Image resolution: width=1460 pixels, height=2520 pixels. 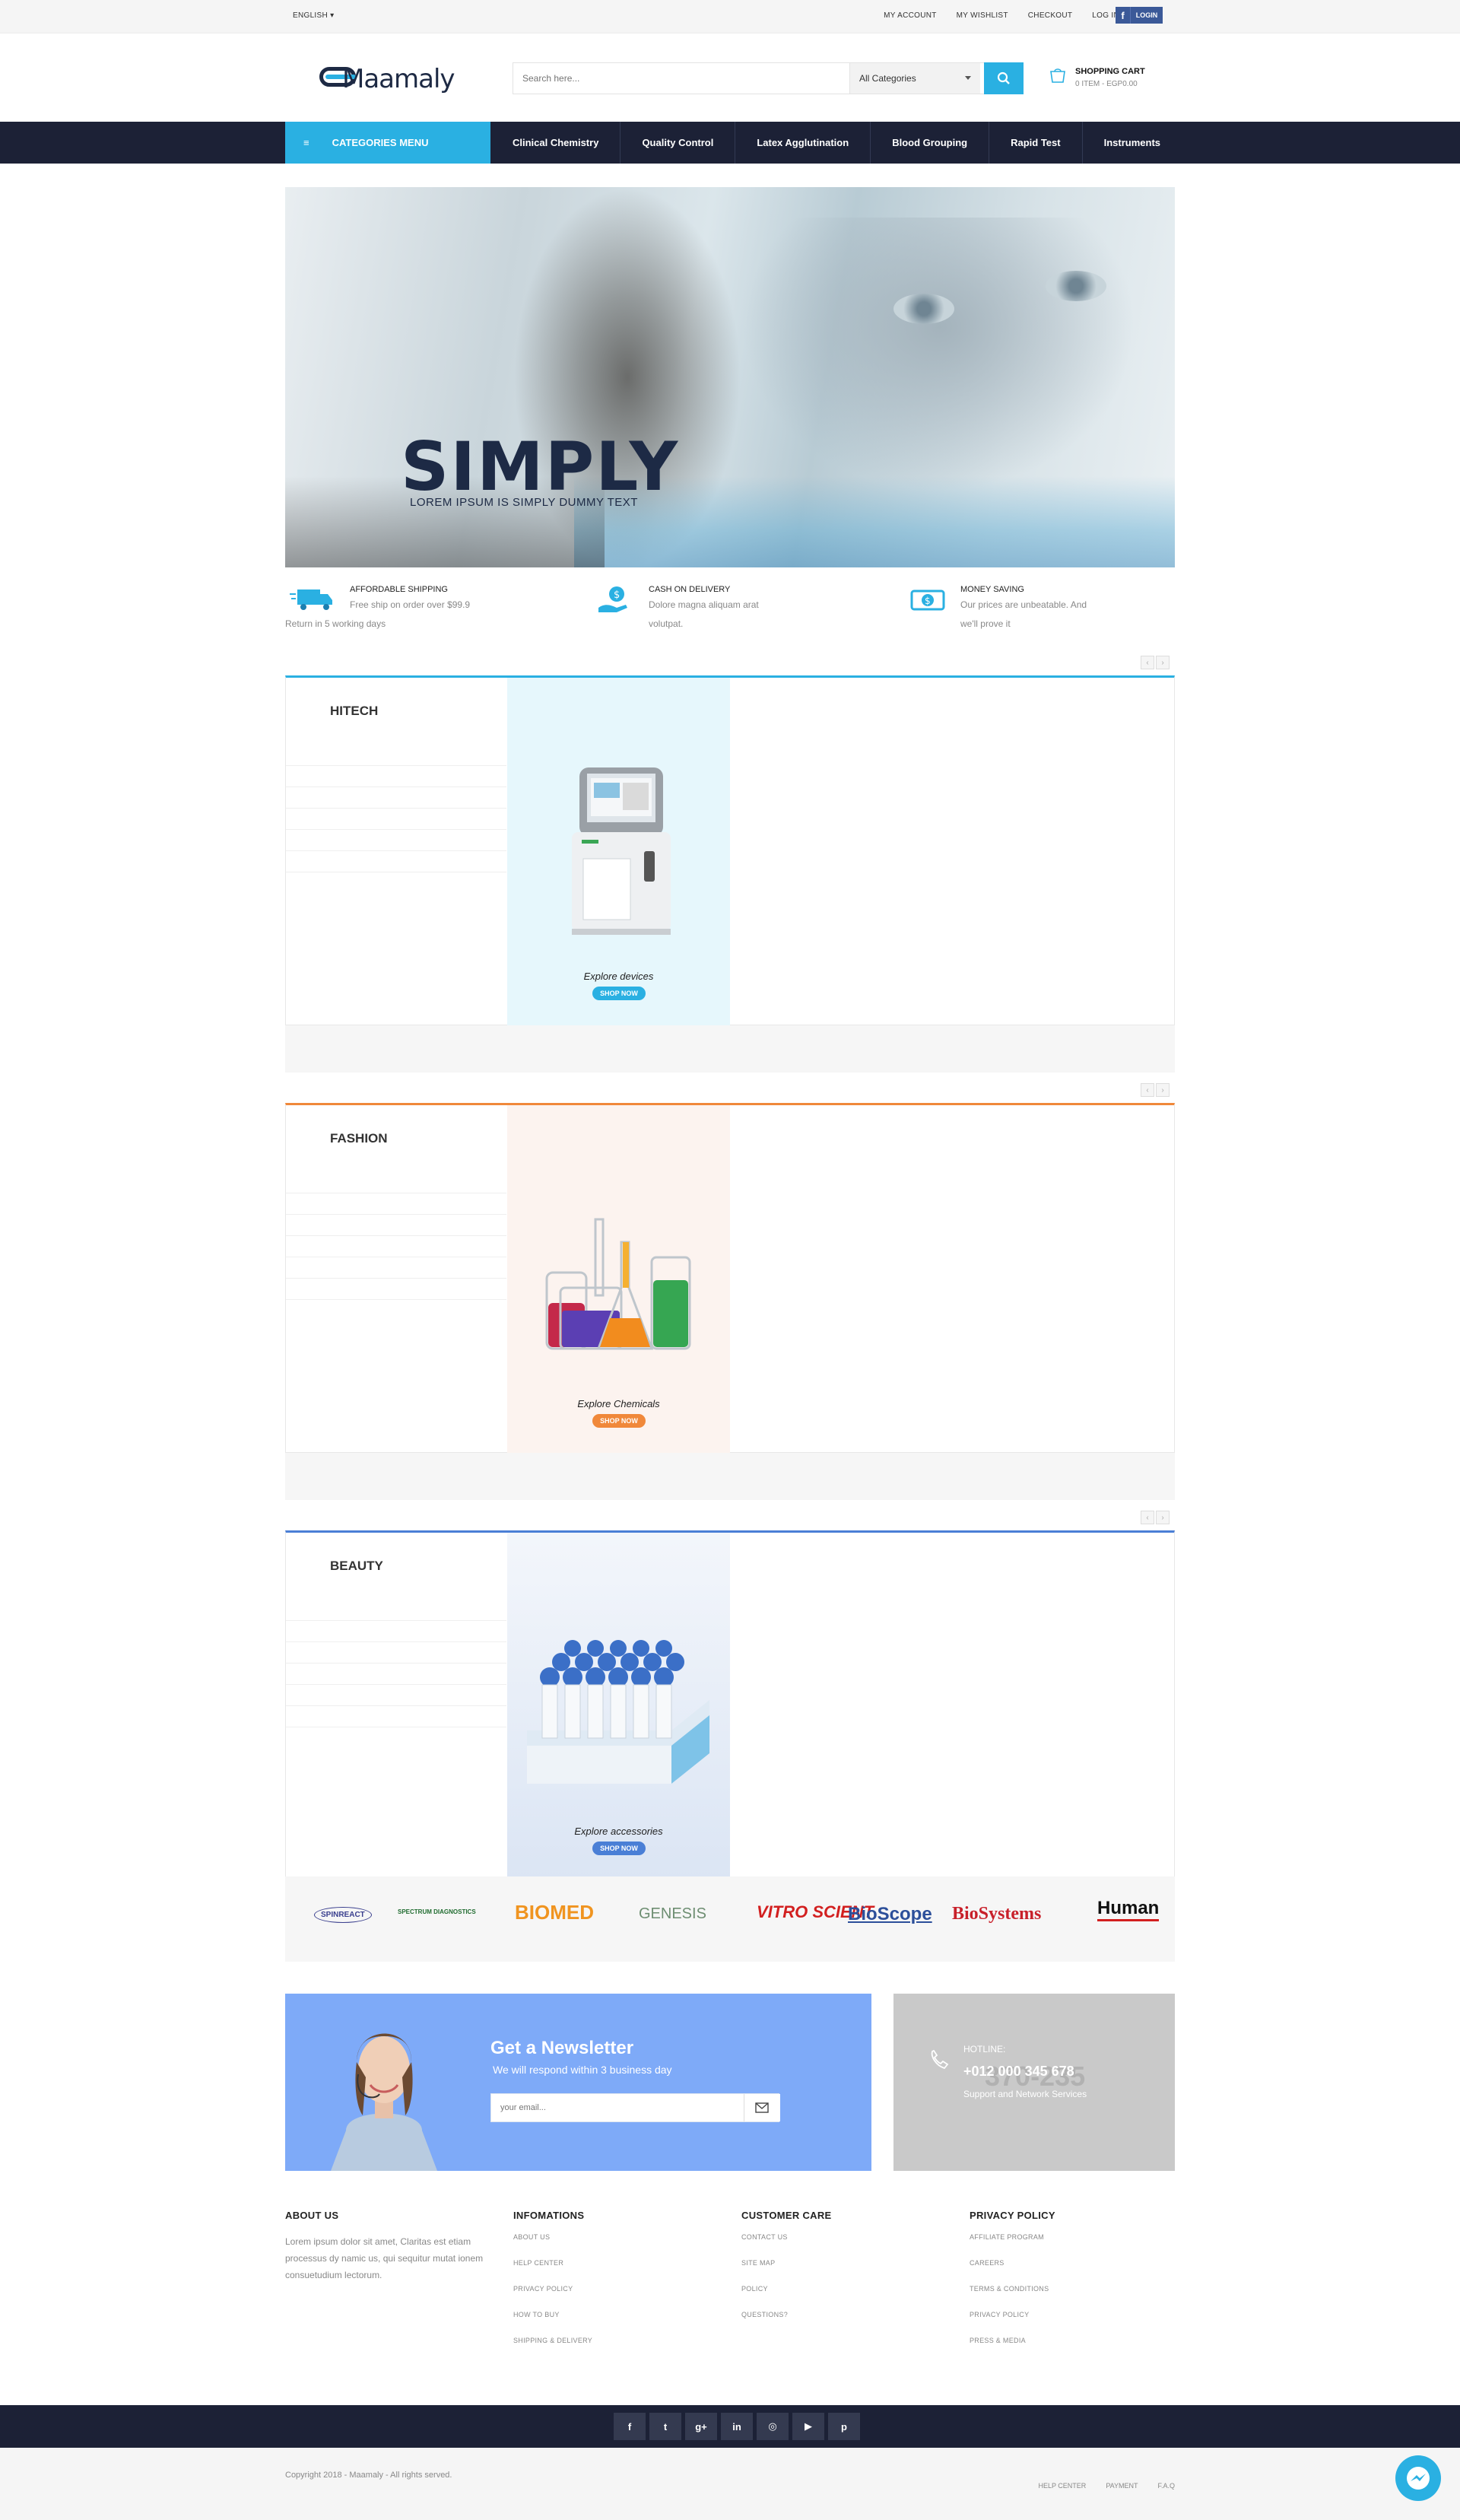 I want to click on brand-logo: GENESIS, so click(x=672, y=1914).